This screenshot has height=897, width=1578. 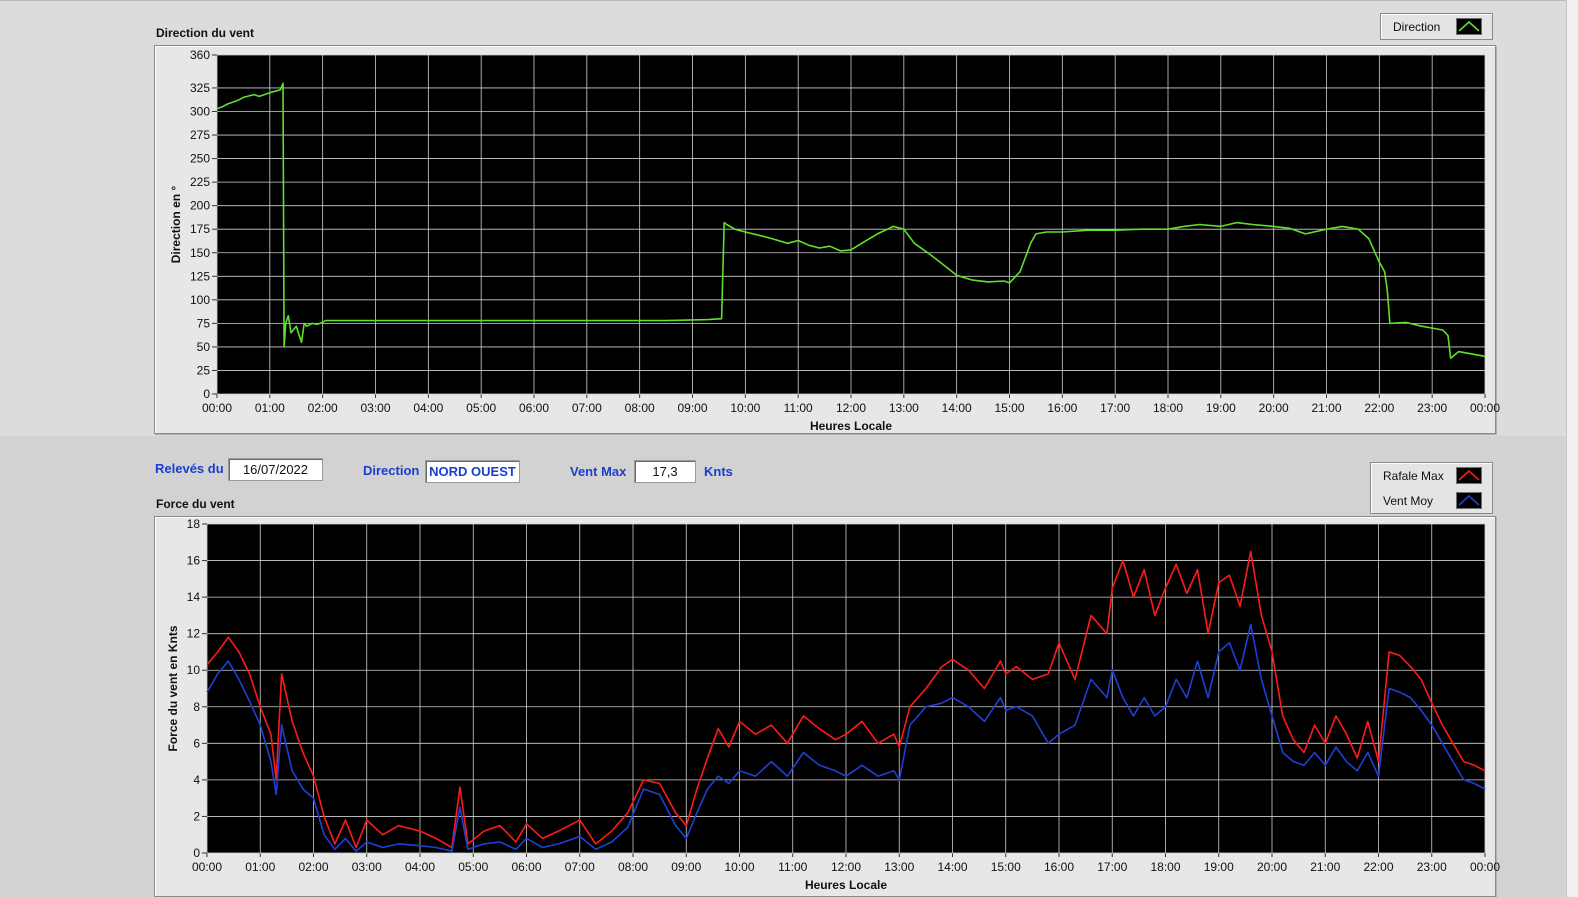 What do you see at coordinates (200, 112) in the screenshot?
I see `y-tick-label: 300` at bounding box center [200, 112].